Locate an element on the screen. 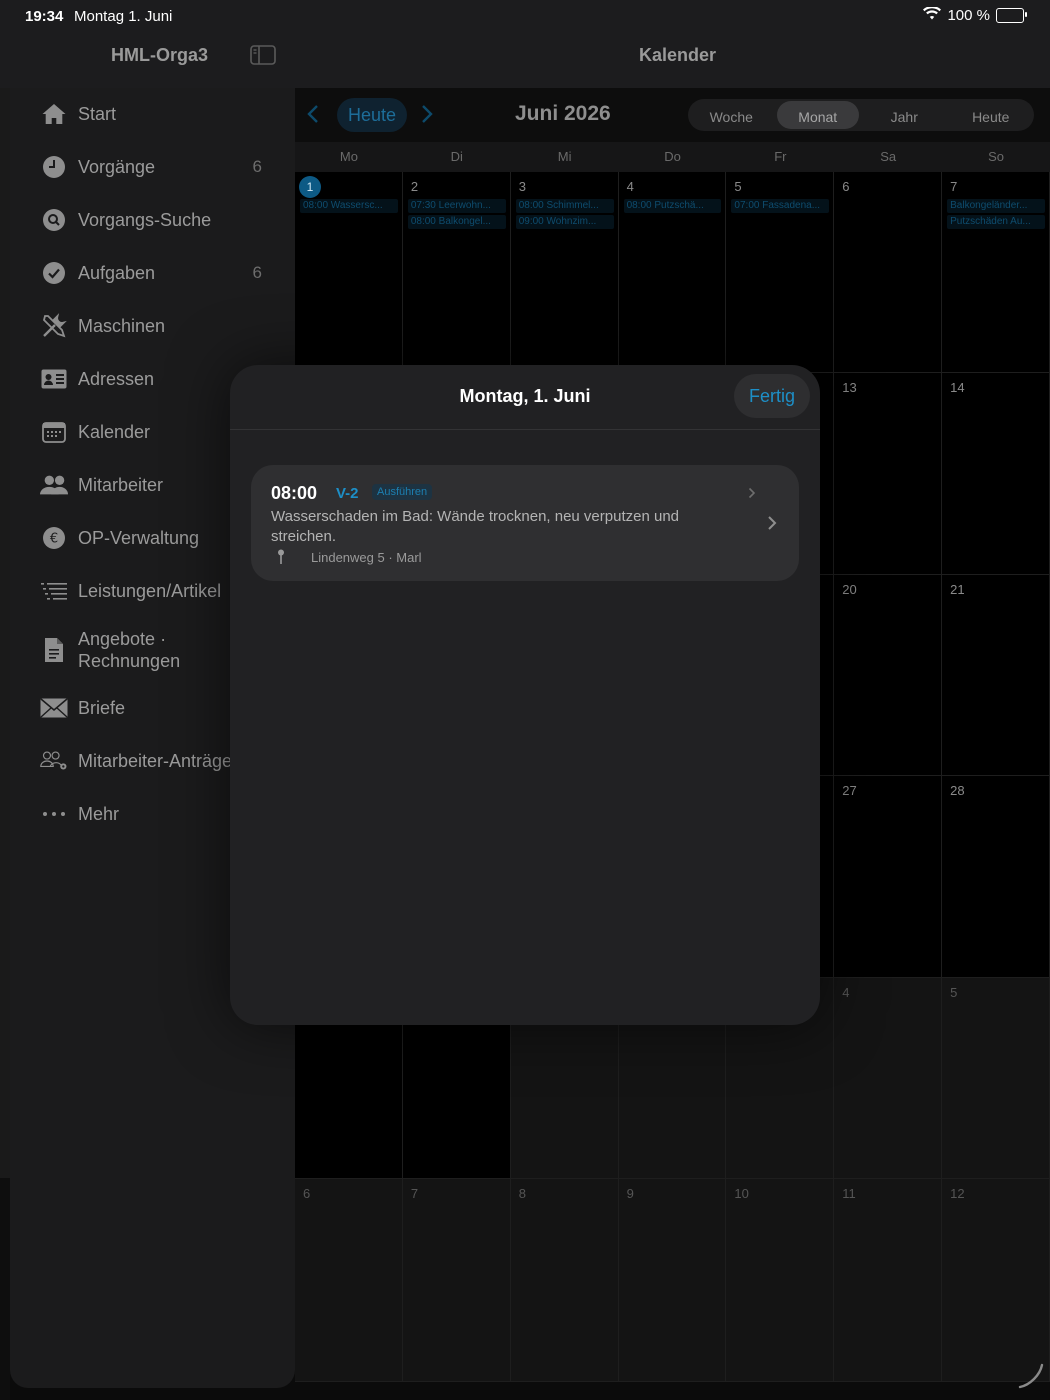 The image size is (1050, 1400). weekday-label: Fr is located at coordinates (780, 156).